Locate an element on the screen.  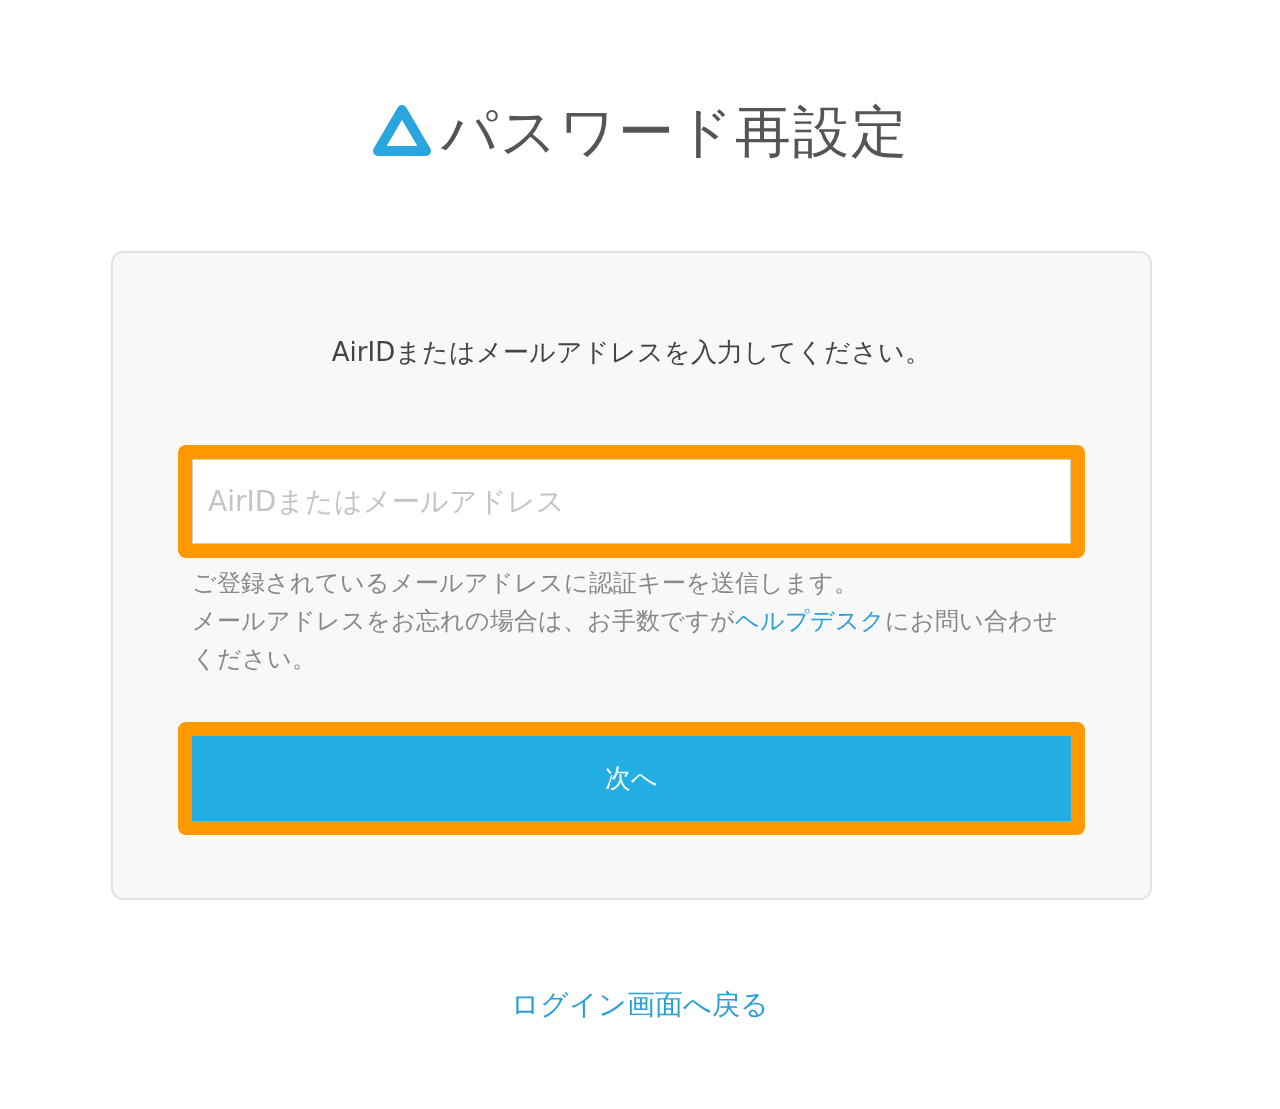
help-text: メールアドレスをお忘れの場合は、お手数ですがヘルプデスク にお問い合わせください。 is located at coordinates (625, 641).